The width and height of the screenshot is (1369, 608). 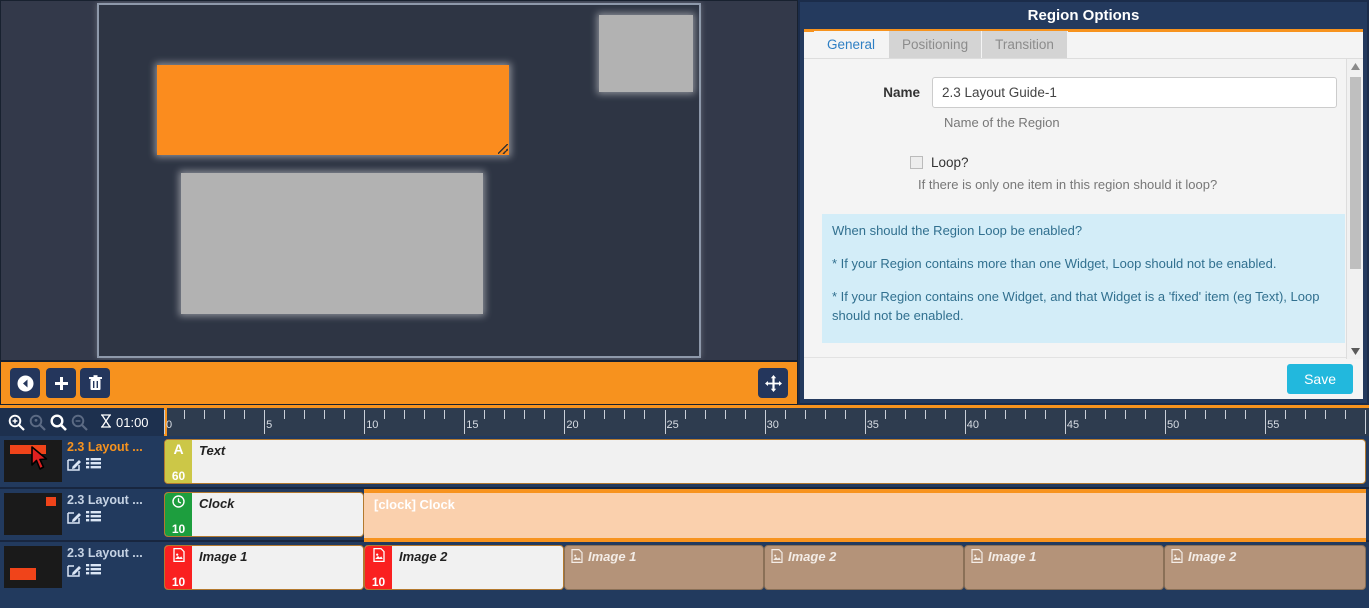 I want to click on timeline-ruler: 0 5 10 15 20 25 30 35 40 45 50 55, so click(x=766, y=422).